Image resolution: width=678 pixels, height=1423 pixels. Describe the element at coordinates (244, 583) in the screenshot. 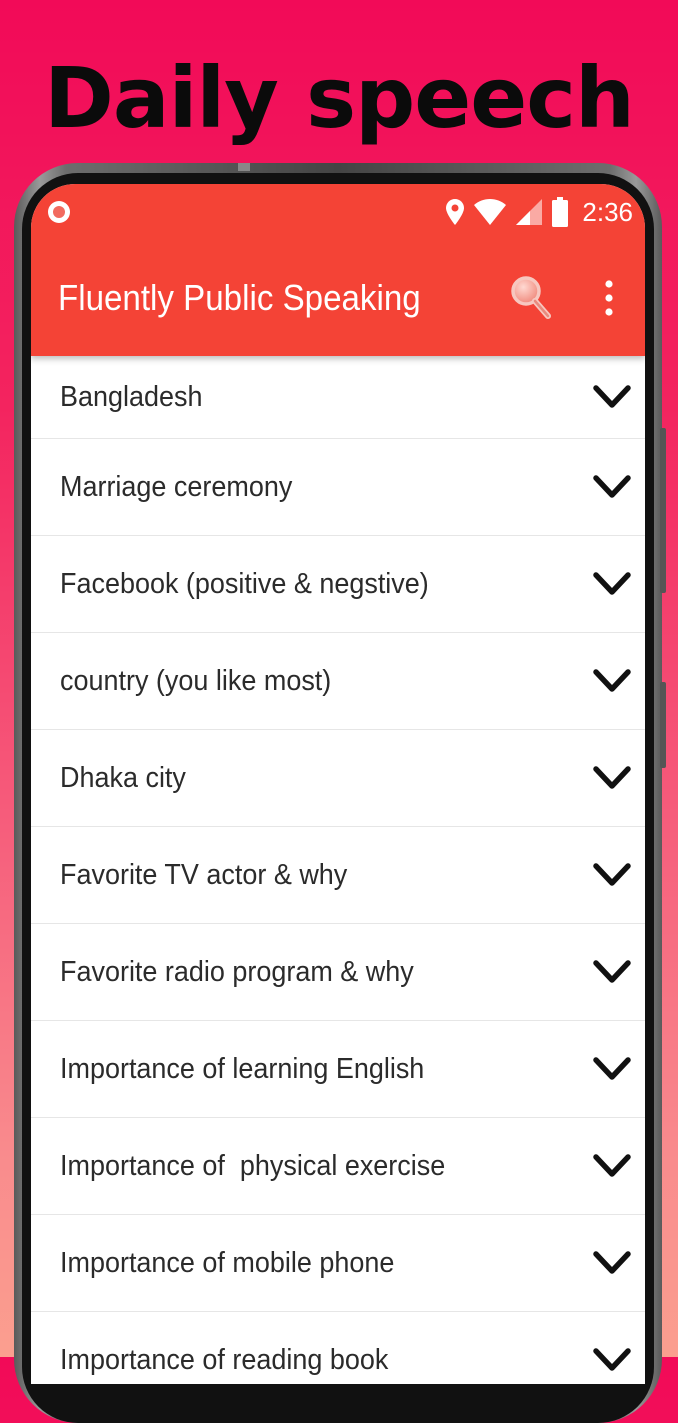

I see `list-item-label: Facebook (positive & negstive)` at that location.